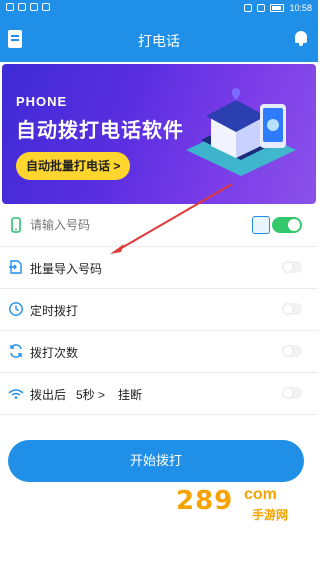  Describe the element at coordinates (105, 225) in the screenshot. I see `phone-number-input` at that location.